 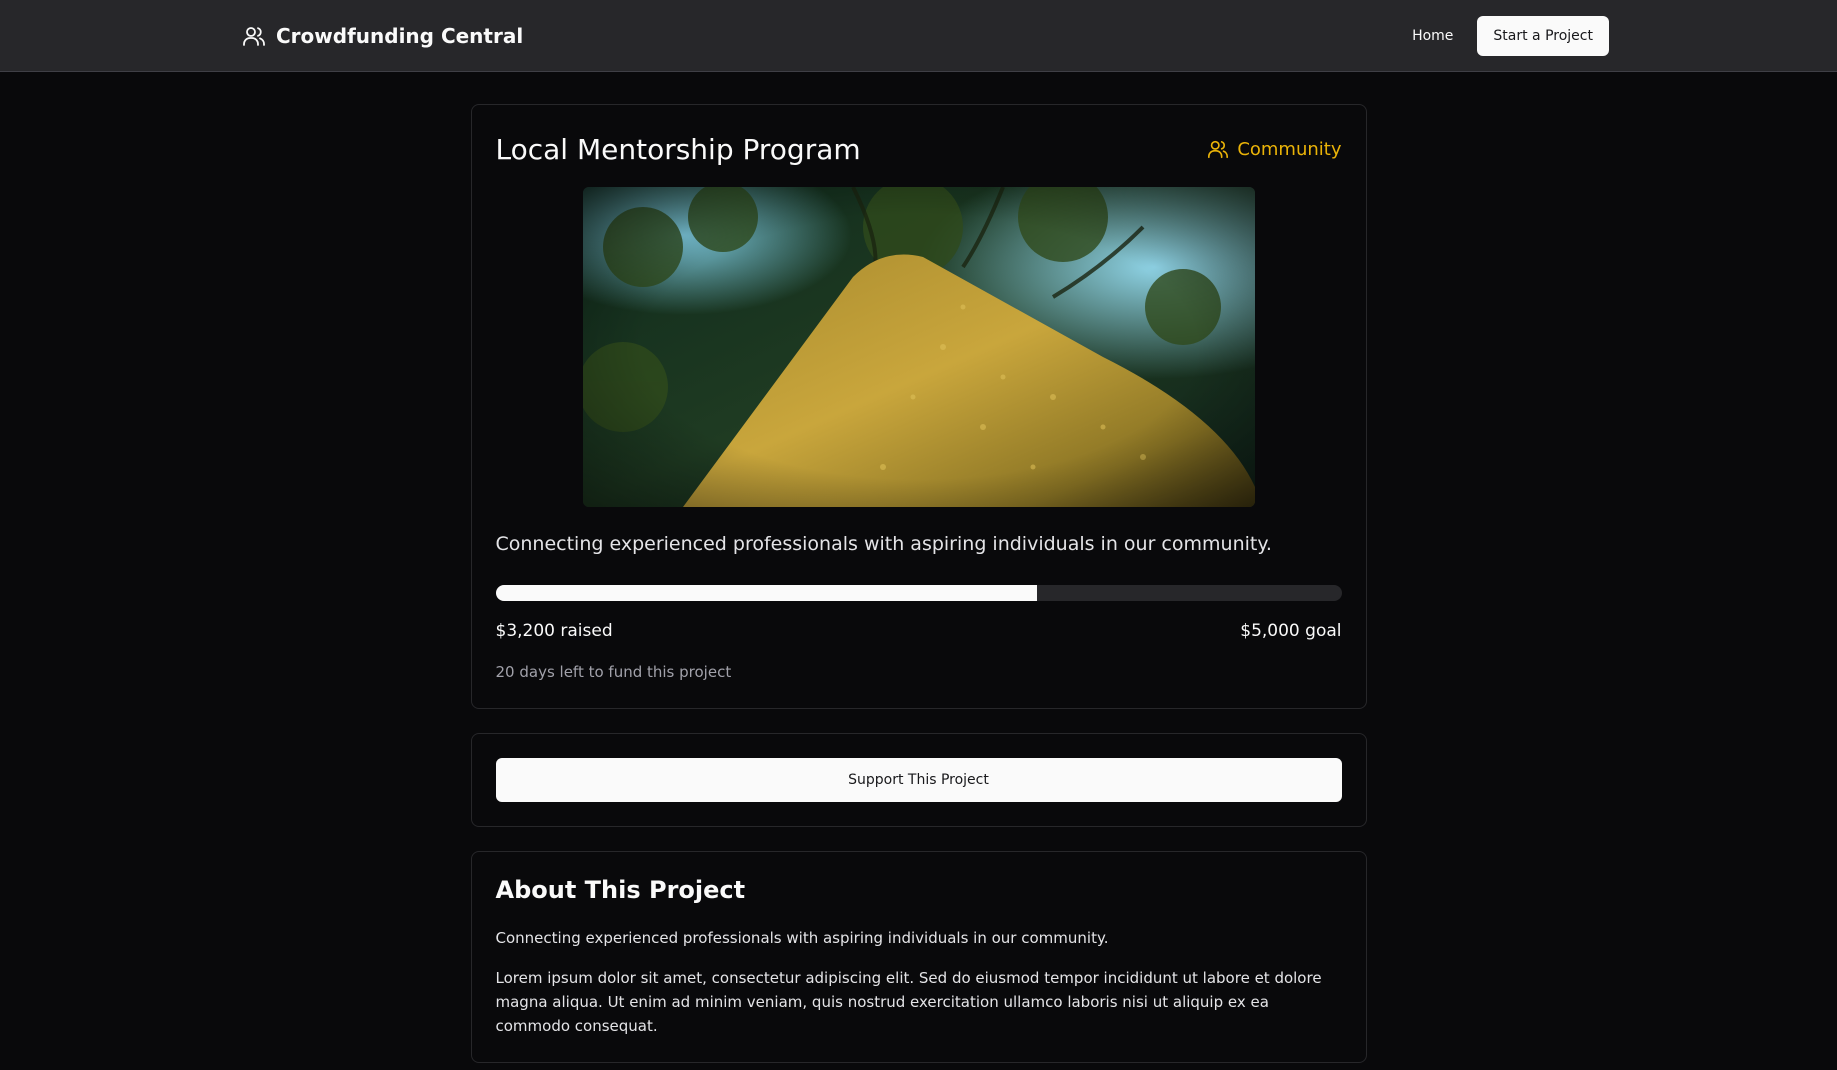 What do you see at coordinates (554, 631) in the screenshot?
I see `raised-amount: $3,200 raised` at bounding box center [554, 631].